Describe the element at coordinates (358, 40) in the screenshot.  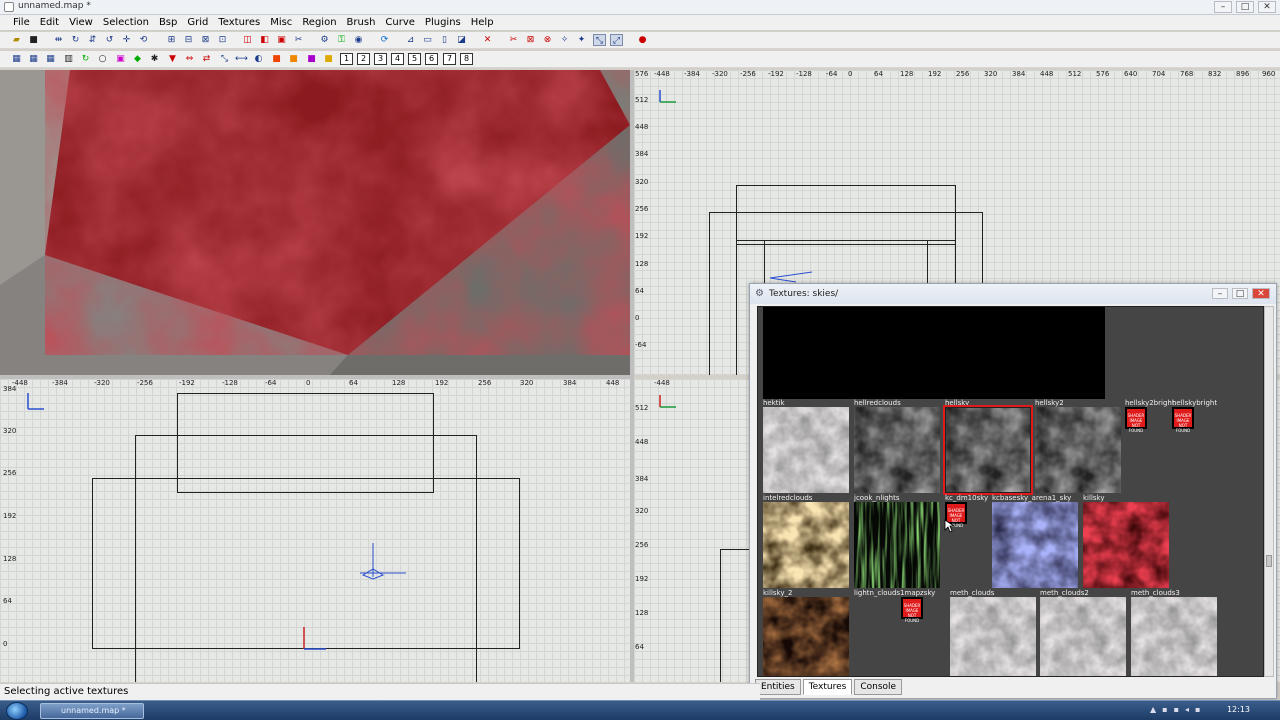
I see `camera-icon: ◉` at that location.